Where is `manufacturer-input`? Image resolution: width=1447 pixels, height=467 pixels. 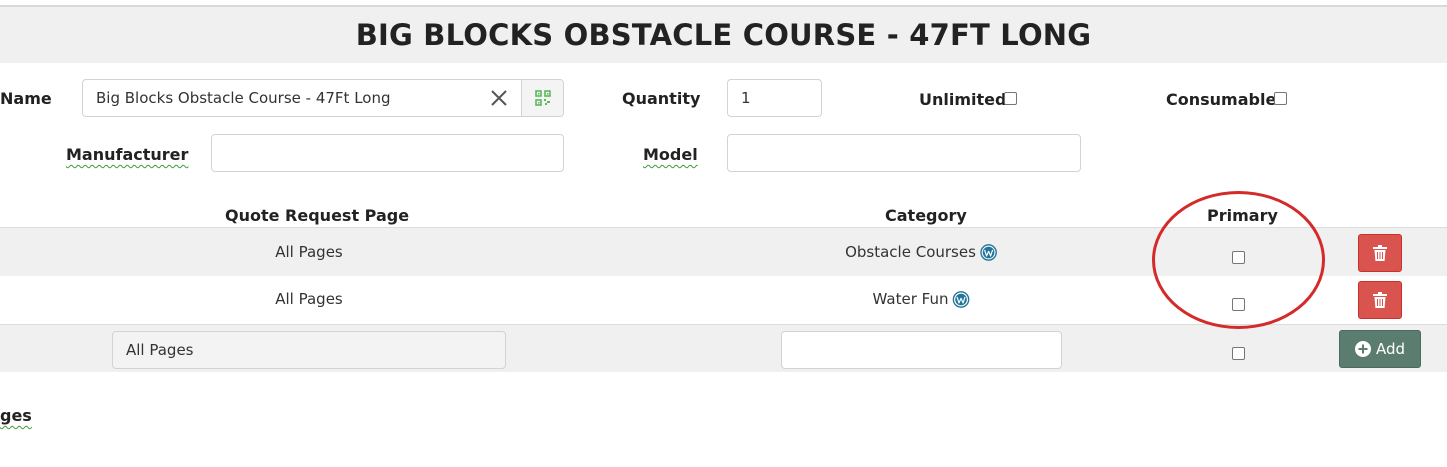 manufacturer-input is located at coordinates (387, 153).